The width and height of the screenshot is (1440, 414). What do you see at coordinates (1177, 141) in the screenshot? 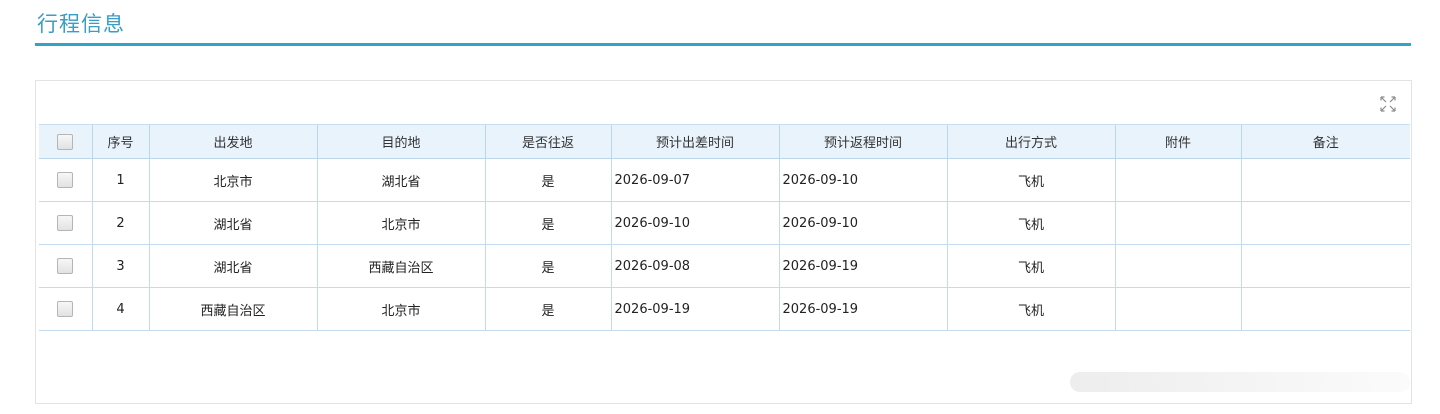
I see `column-header: 附件` at bounding box center [1177, 141].